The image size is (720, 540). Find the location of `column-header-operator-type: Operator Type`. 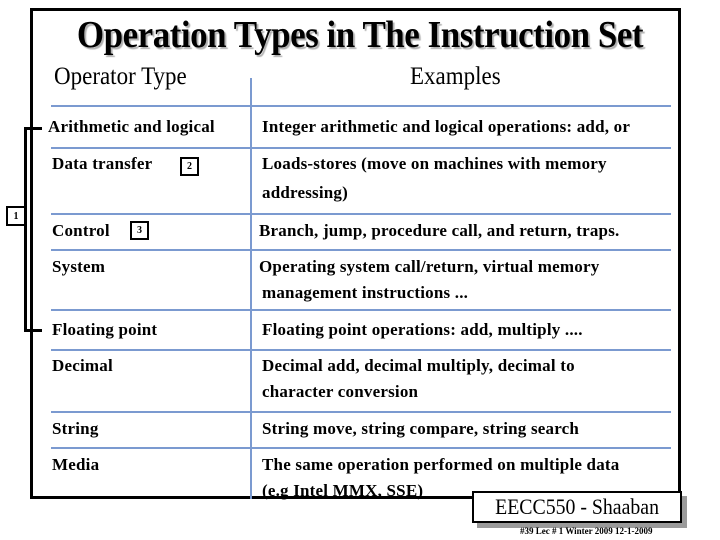

column-header-operator-type: Operator Type is located at coordinates (120, 76).